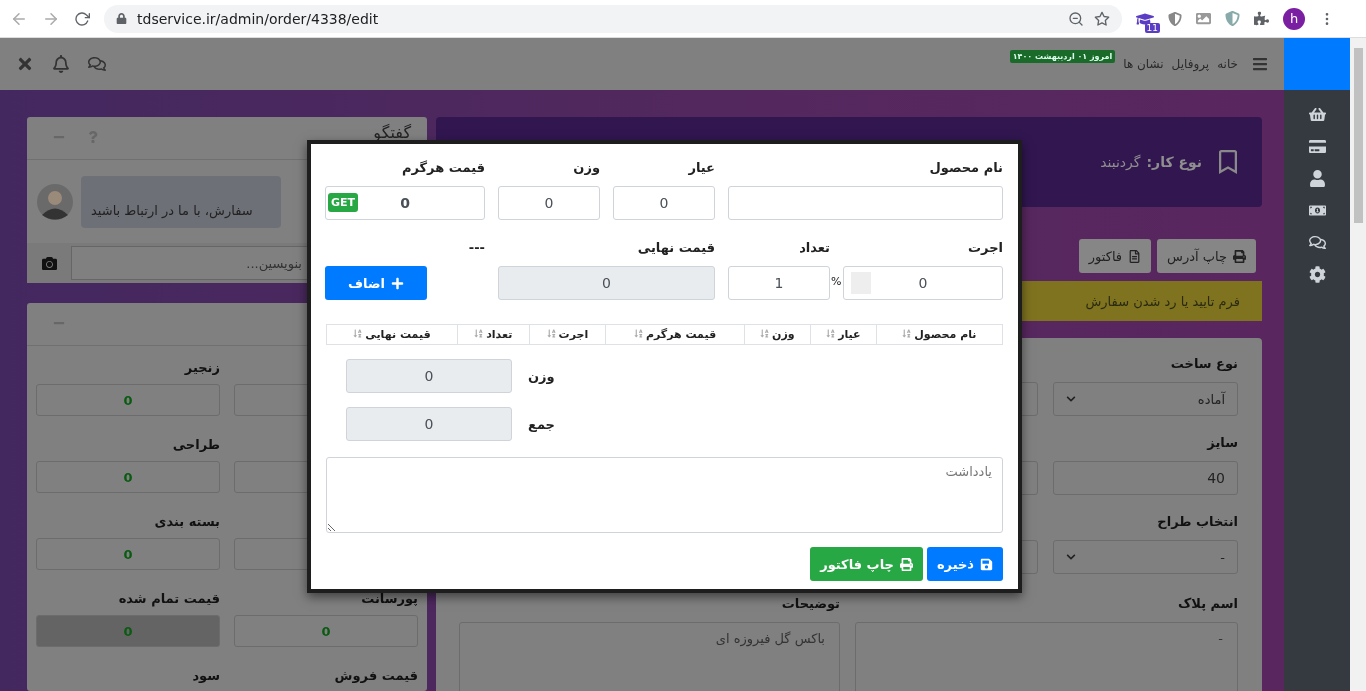 This screenshot has width=1366, height=691. I want to click on basket-icon, so click(1317, 114).